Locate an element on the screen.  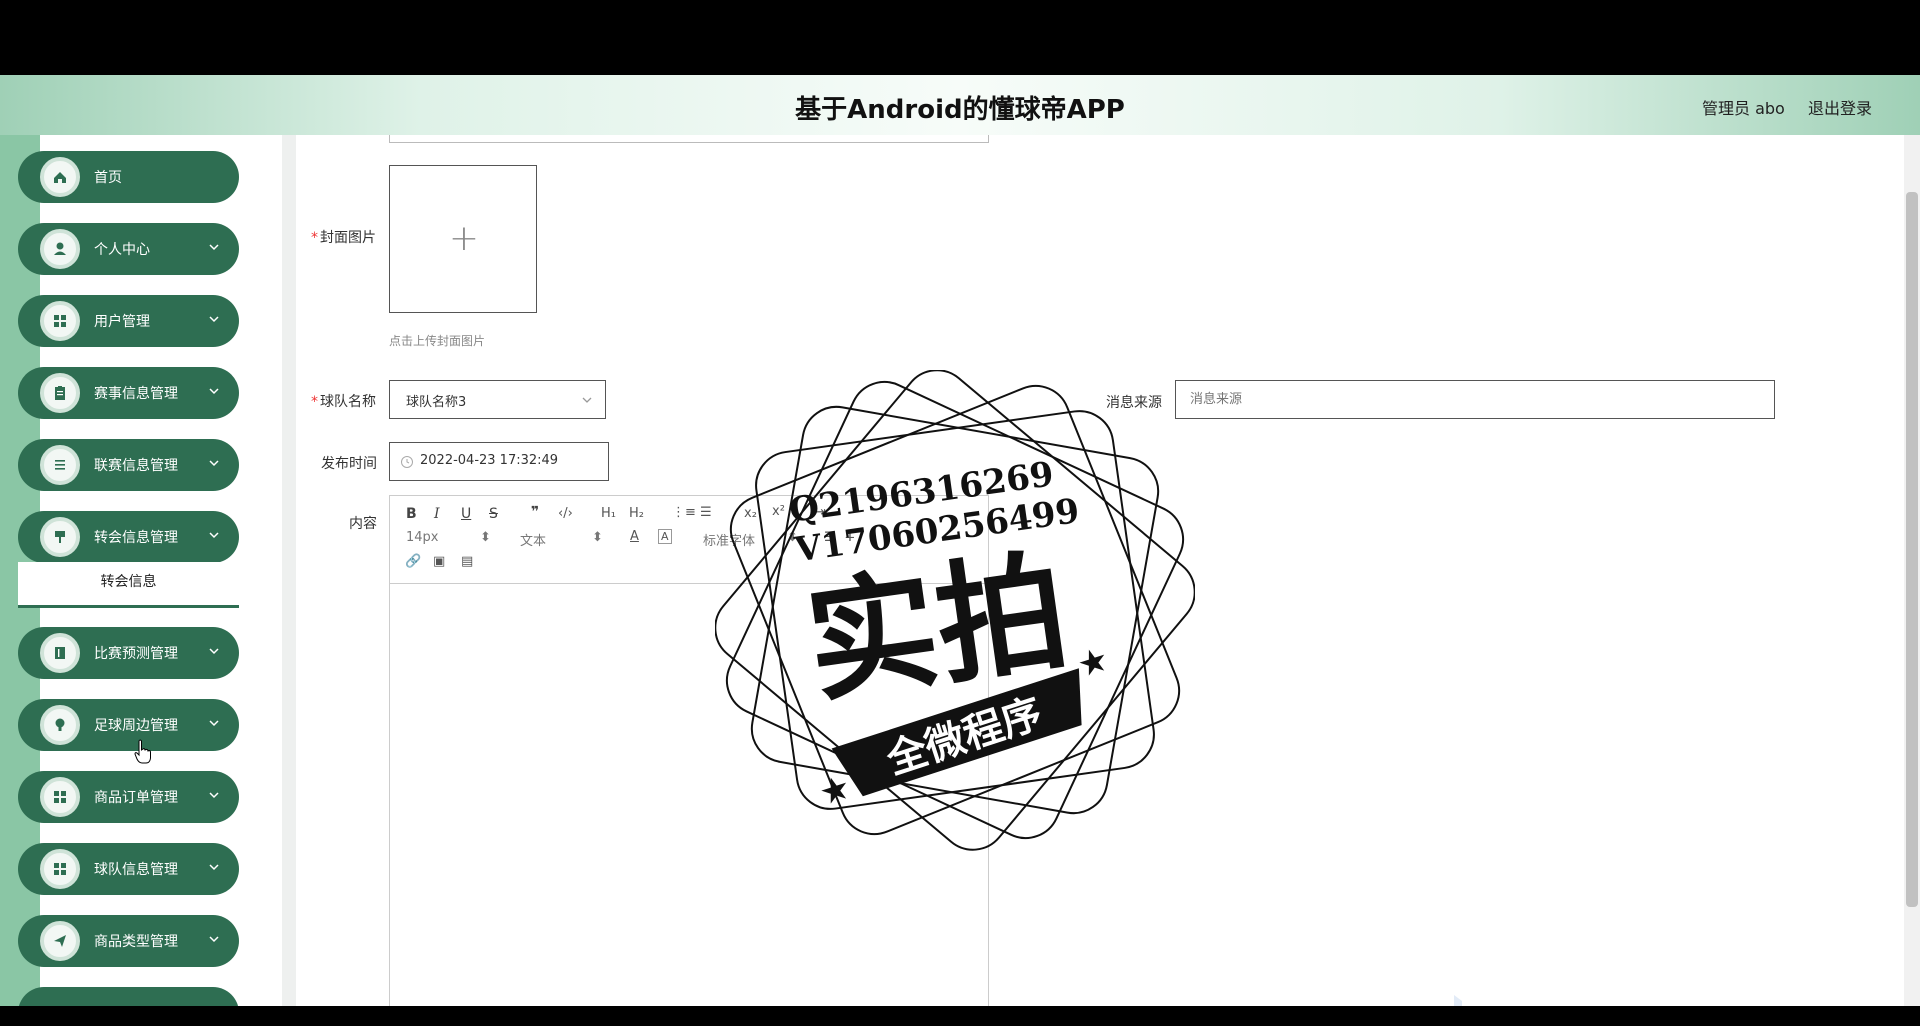
sidebar-item-label: 赛事信息管理 is located at coordinates (136, 394).